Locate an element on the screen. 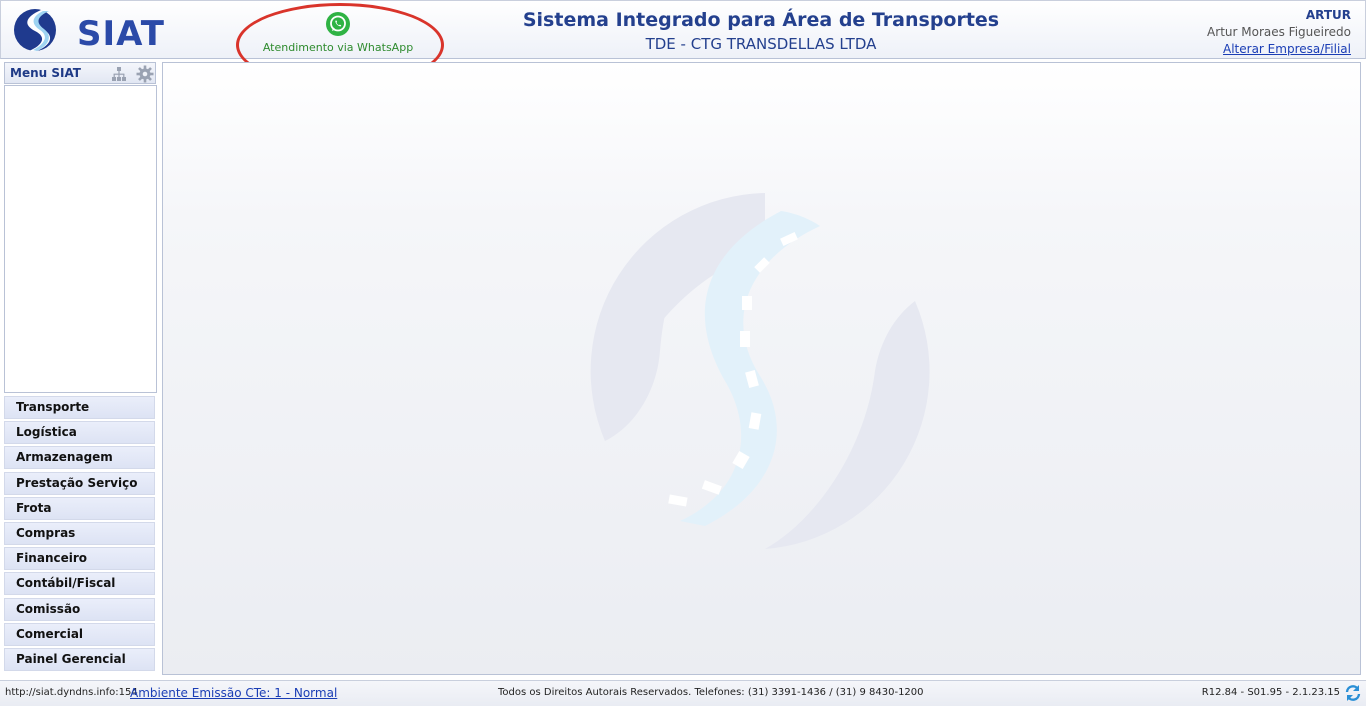 The image size is (1366, 706). version-text: R12.84 - S01.95 - 2.1.23.15 is located at coordinates (1270, 692).